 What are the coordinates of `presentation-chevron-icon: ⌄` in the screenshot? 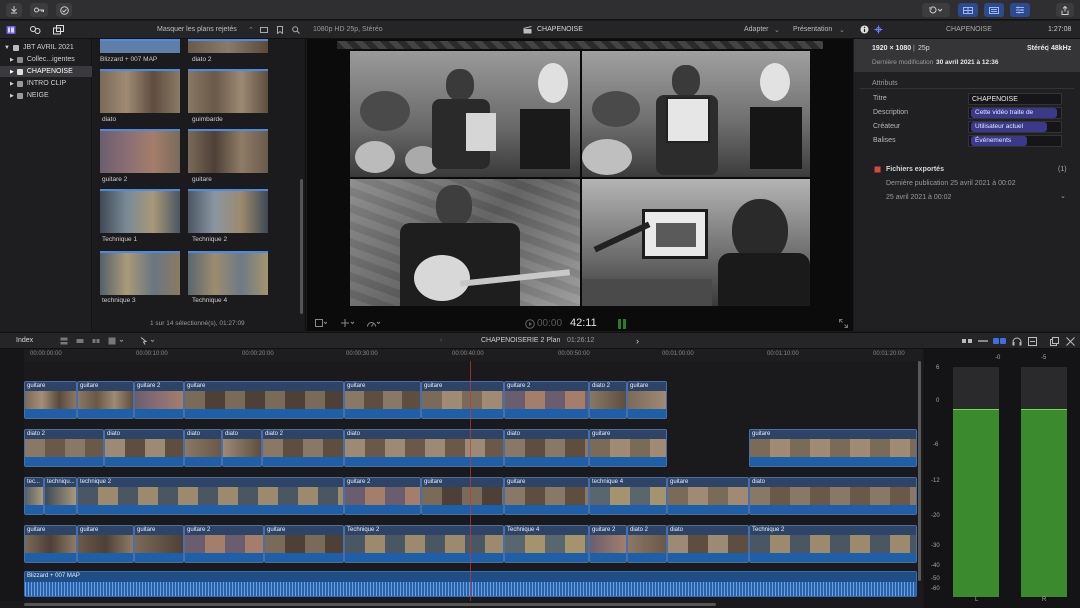 It's located at (842, 30).